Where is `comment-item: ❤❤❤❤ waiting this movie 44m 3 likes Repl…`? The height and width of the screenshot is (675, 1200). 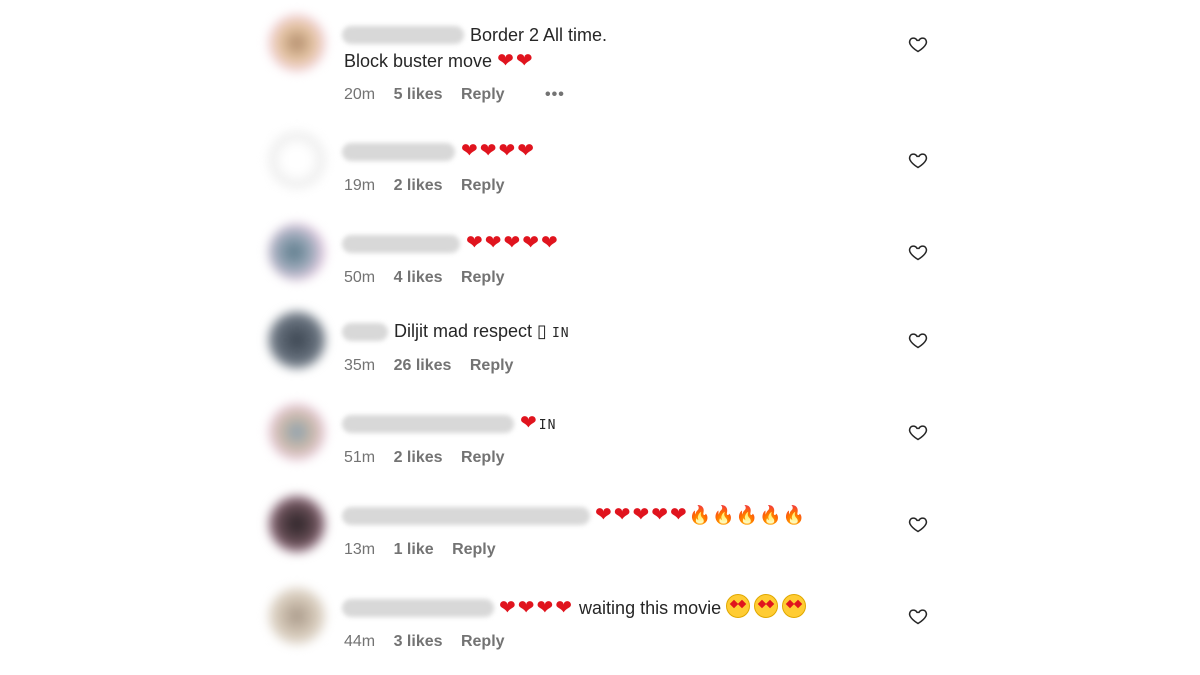
comment-item: ❤❤❤❤ waiting this movie 44m 3 likes Repl… is located at coordinates (602, 621).